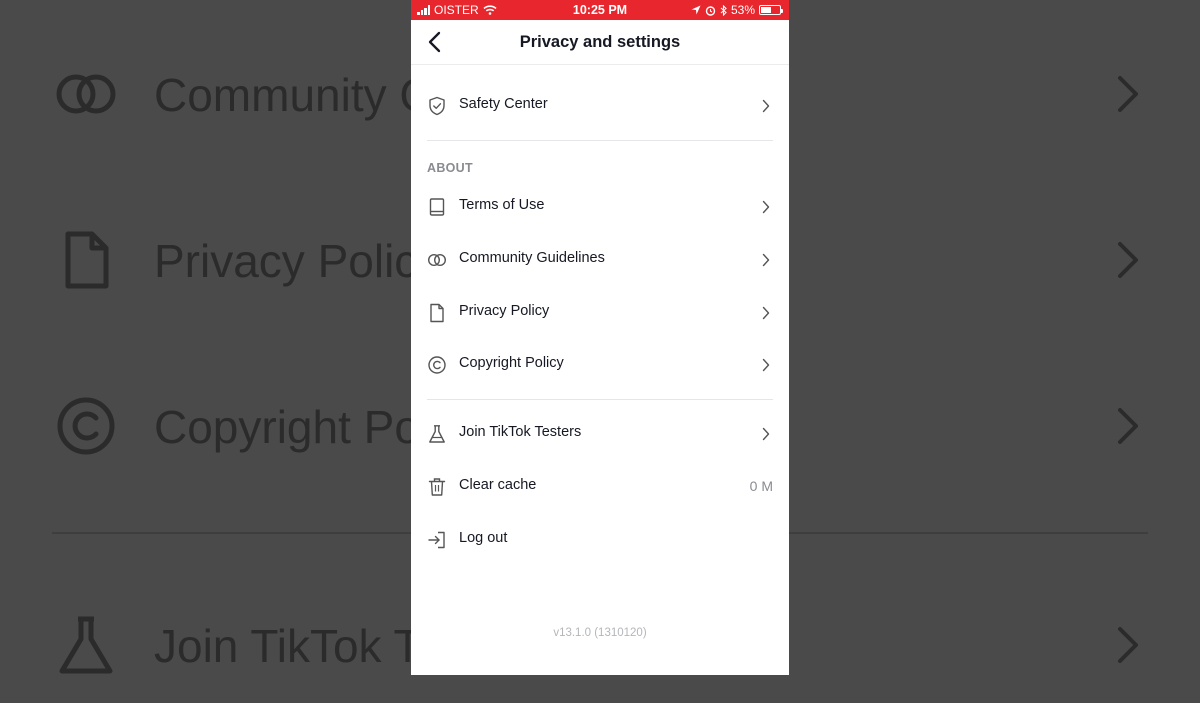 The image size is (1200, 703). What do you see at coordinates (295, 95) in the screenshot?
I see `bg-label-community: Community G` at bounding box center [295, 95].